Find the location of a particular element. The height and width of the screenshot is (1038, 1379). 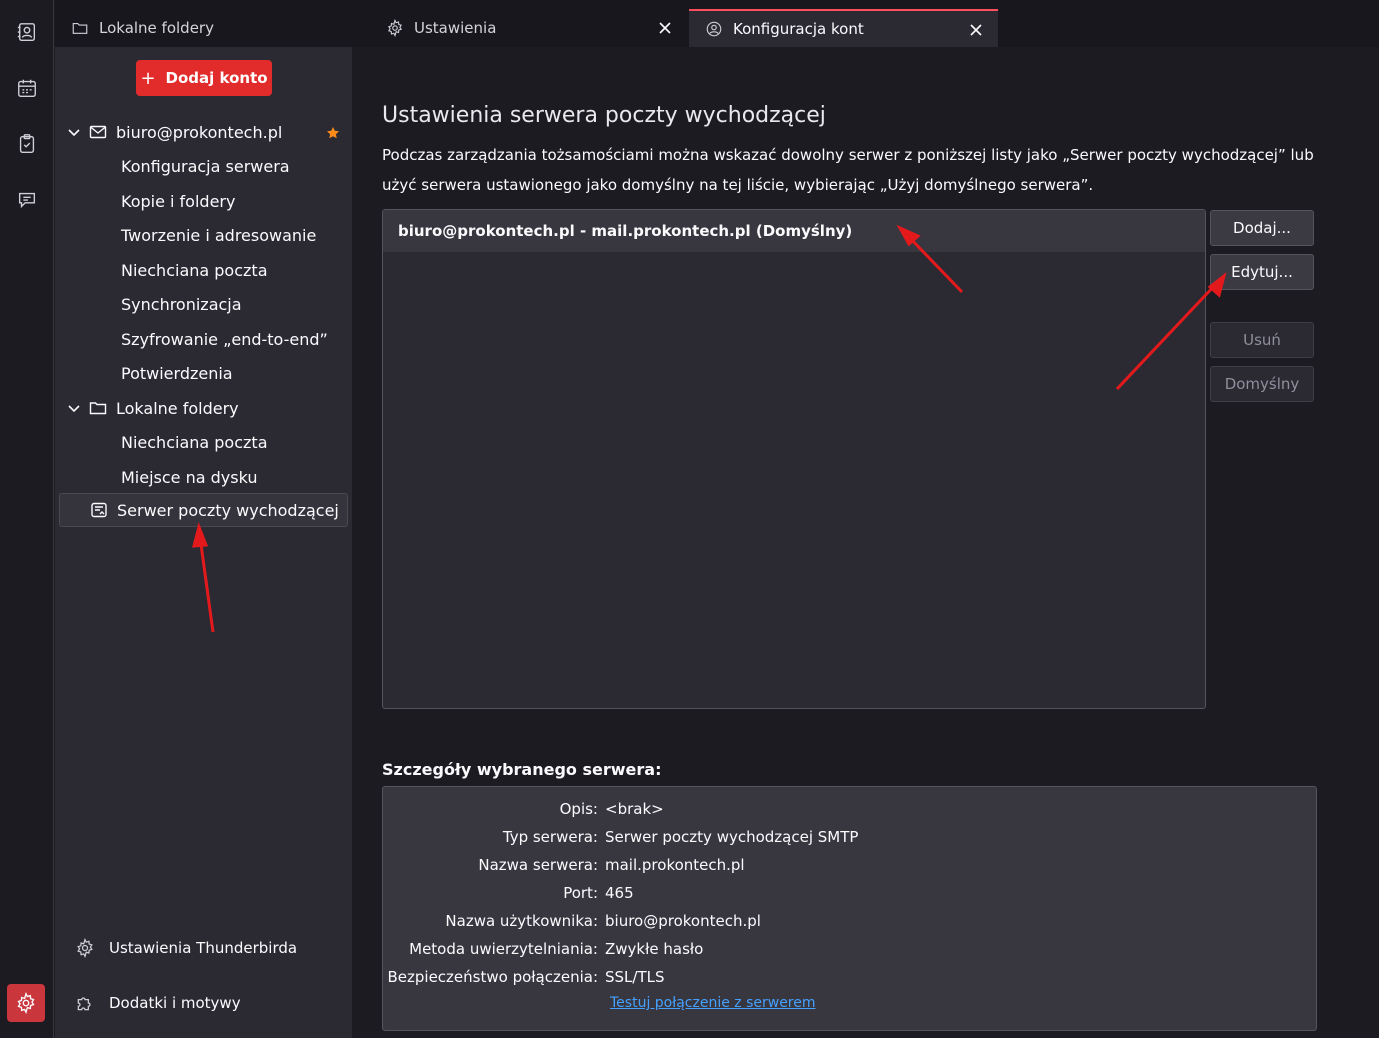

addons-themes-link: Dodatki i motywy is located at coordinates (158, 1003).